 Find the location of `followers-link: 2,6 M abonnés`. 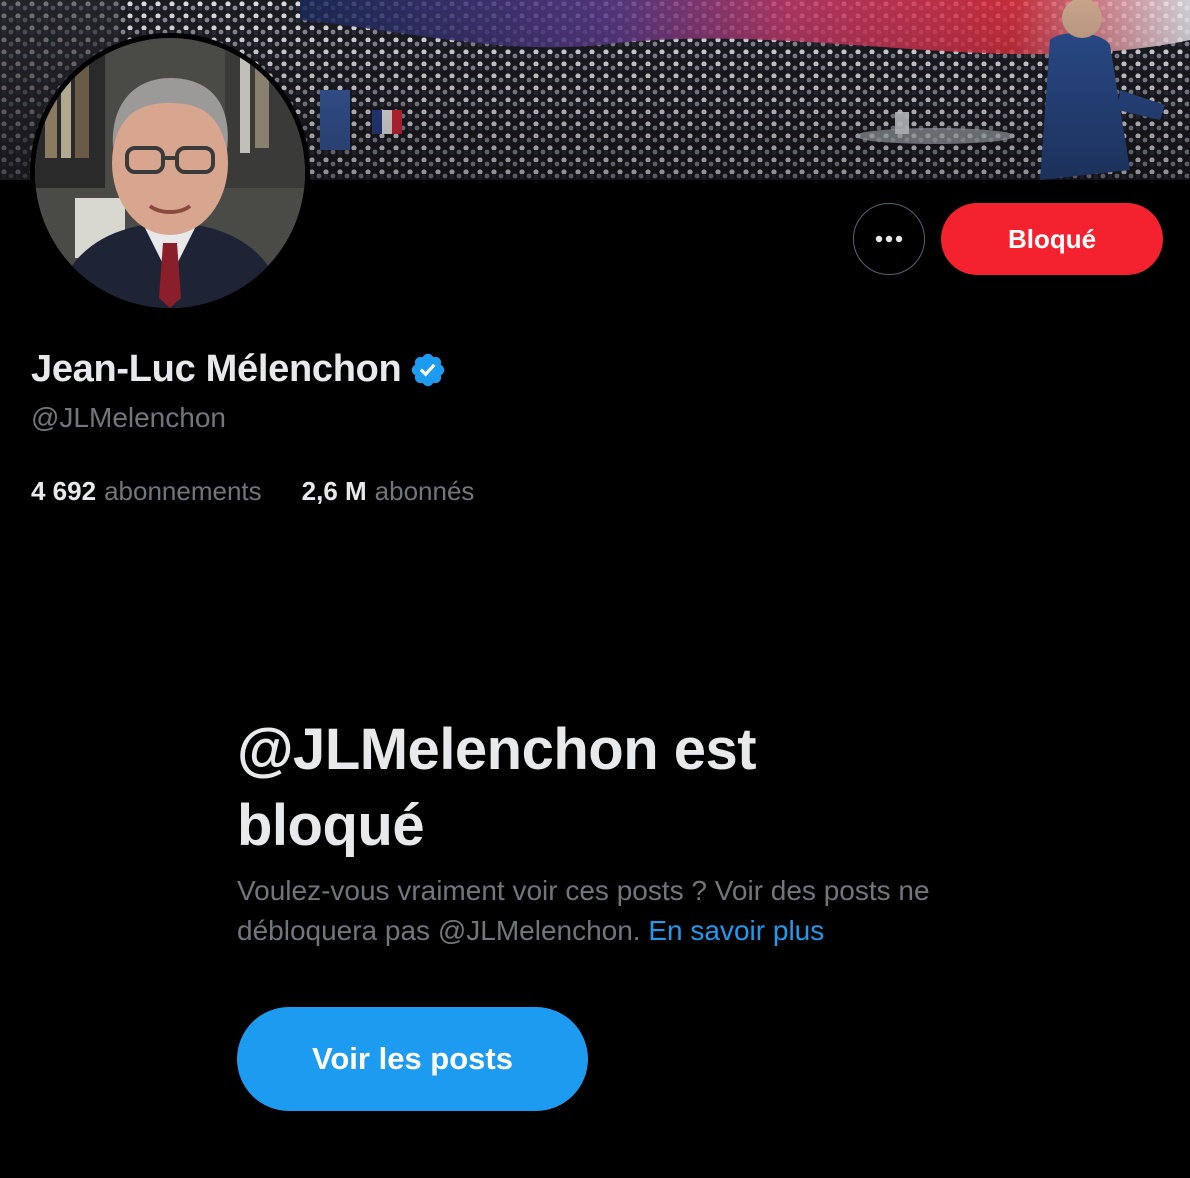

followers-link: 2,6 M abonnés is located at coordinates (388, 491).